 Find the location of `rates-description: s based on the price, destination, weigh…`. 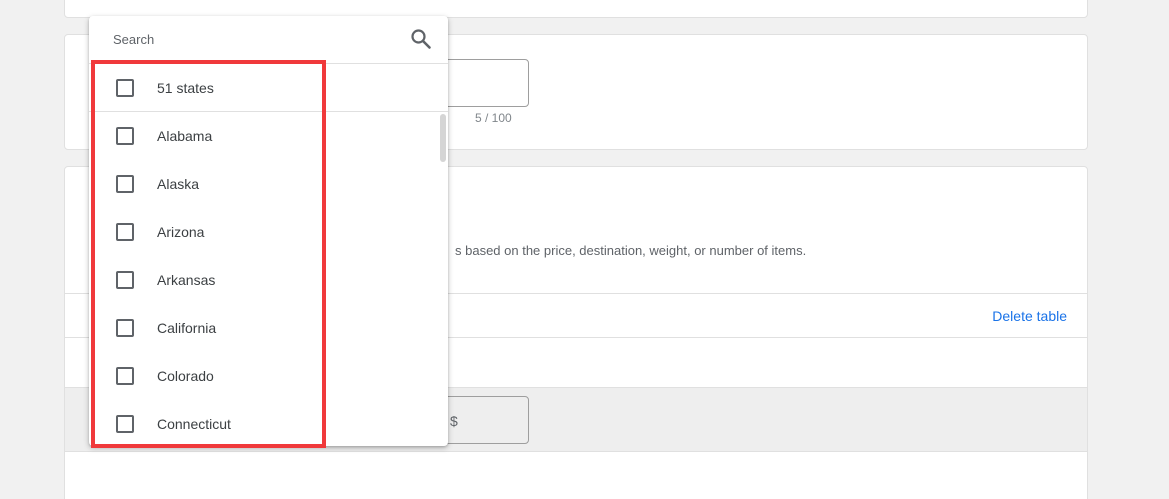

rates-description: s based on the price, destination, weigh… is located at coordinates (631, 250).